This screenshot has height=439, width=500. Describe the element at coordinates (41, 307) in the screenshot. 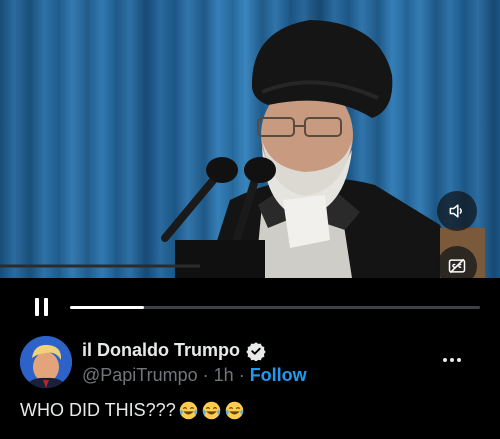

I see `pause-button` at that location.